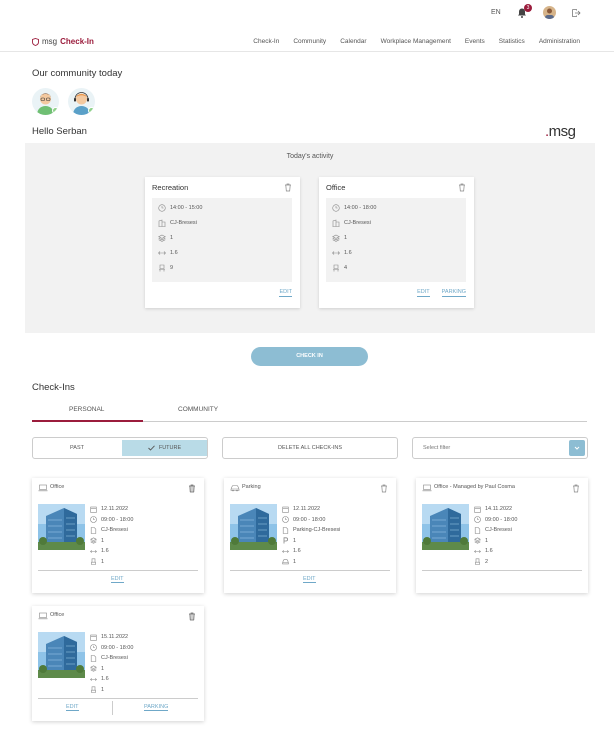 The height and width of the screenshot is (738, 614). What do you see at coordinates (77, 73) in the screenshot?
I see `community-heading: Our community today` at bounding box center [77, 73].